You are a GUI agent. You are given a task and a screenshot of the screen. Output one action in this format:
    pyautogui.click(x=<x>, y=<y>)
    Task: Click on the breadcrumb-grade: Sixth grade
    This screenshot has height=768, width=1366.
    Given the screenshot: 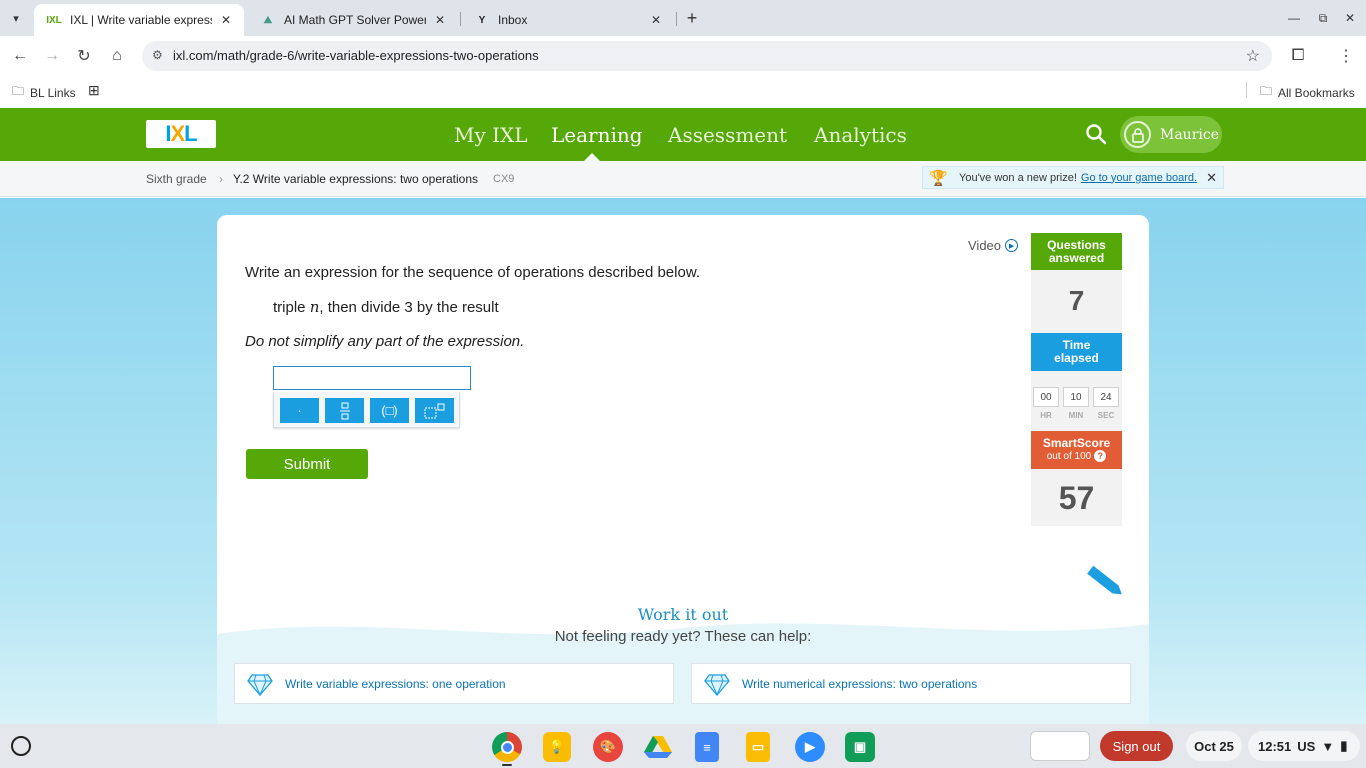 What is the action you would take?
    pyautogui.click(x=176, y=179)
    